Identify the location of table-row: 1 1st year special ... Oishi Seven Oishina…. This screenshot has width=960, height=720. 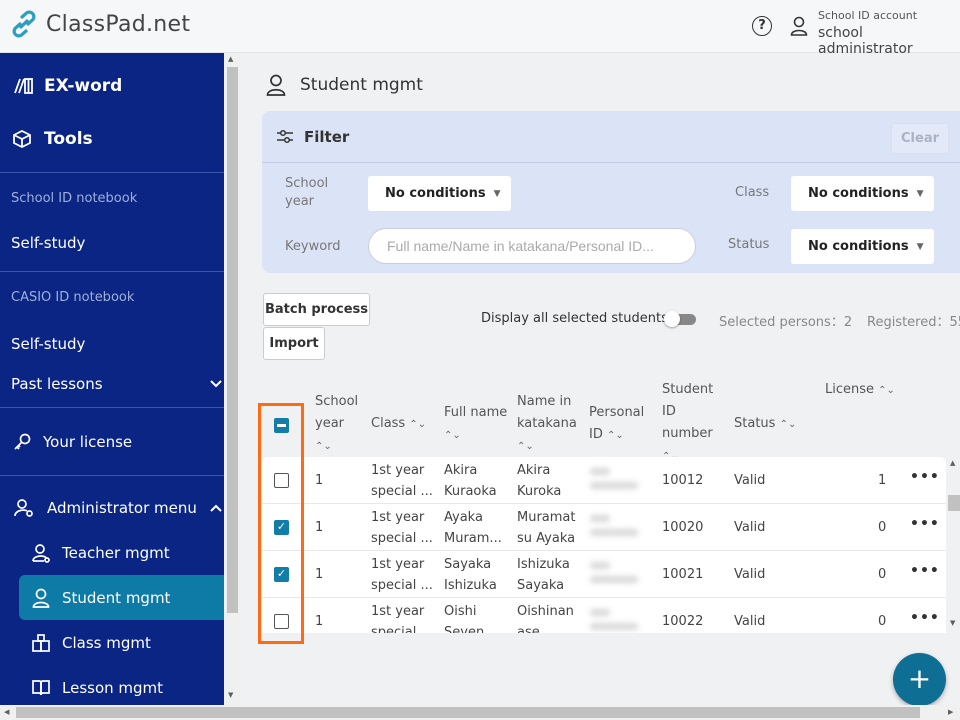
(604, 615).